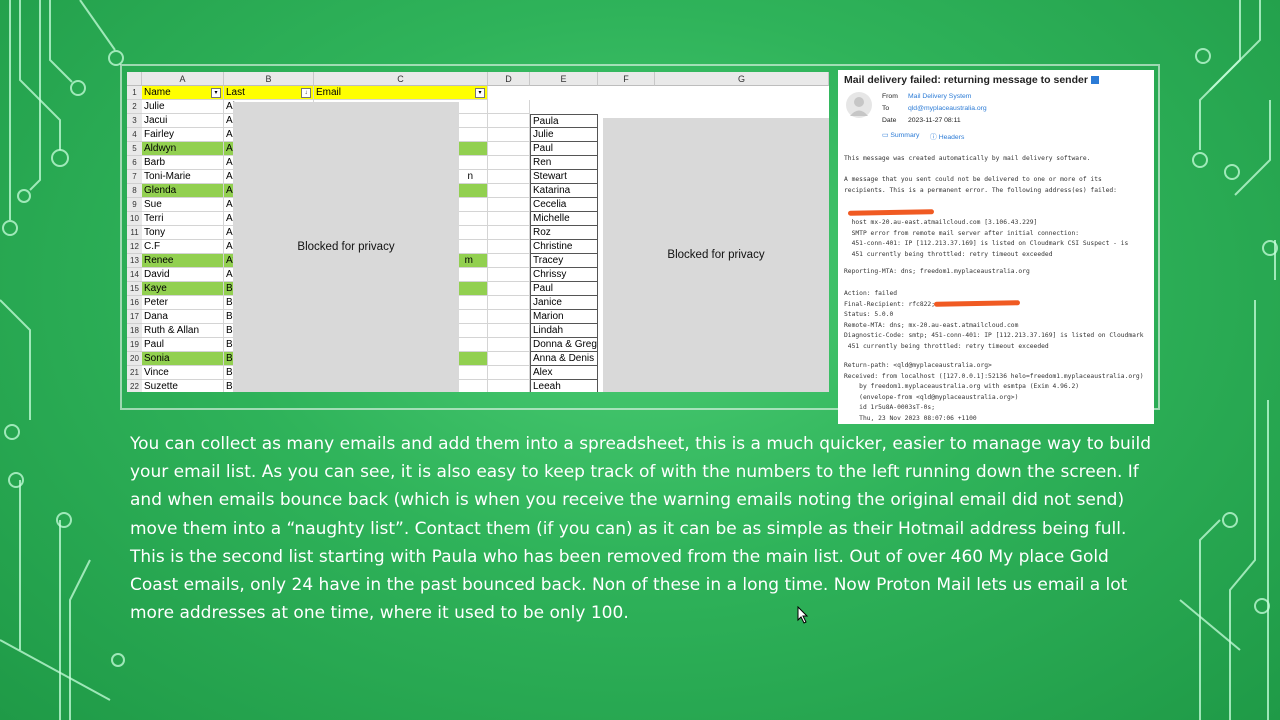 The width and height of the screenshot is (1280, 720). I want to click on naughty-list-name: Michelle, so click(564, 219).